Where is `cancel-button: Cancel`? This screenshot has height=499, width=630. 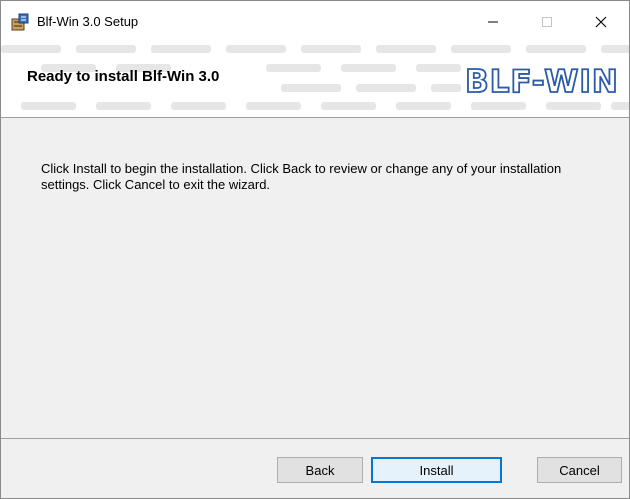
cancel-button: Cancel is located at coordinates (579, 470).